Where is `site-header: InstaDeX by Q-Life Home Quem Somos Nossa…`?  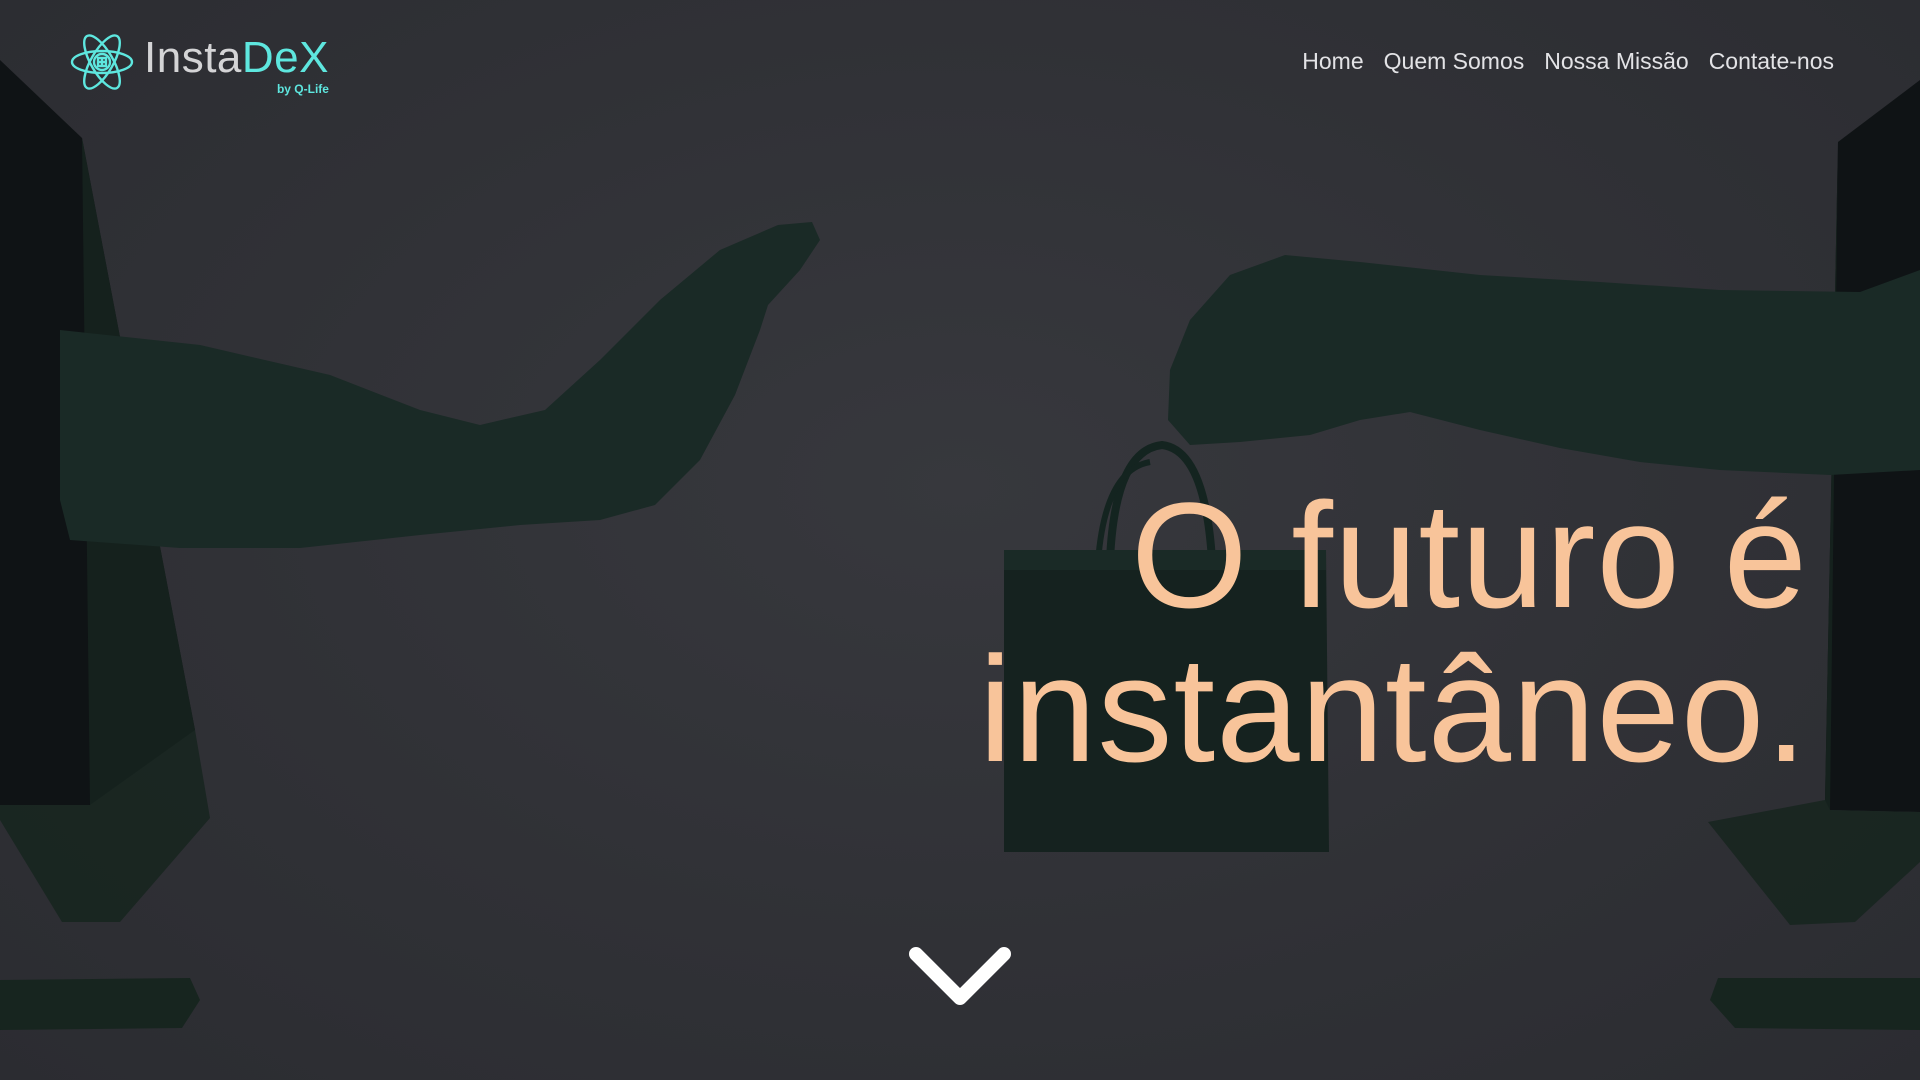
site-header: InstaDeX by Q-Life Home Quem Somos Nossa… is located at coordinates (960, 60).